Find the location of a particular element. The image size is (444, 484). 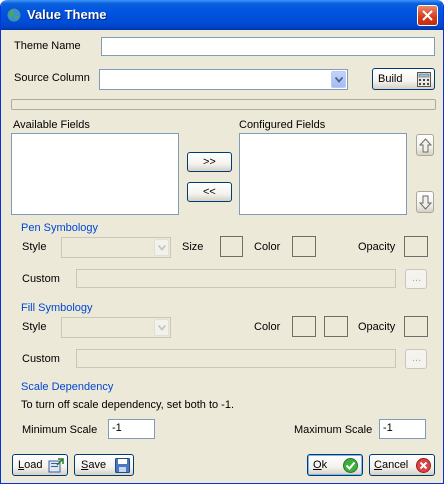

save-button-label: Save is located at coordinates (93, 465).